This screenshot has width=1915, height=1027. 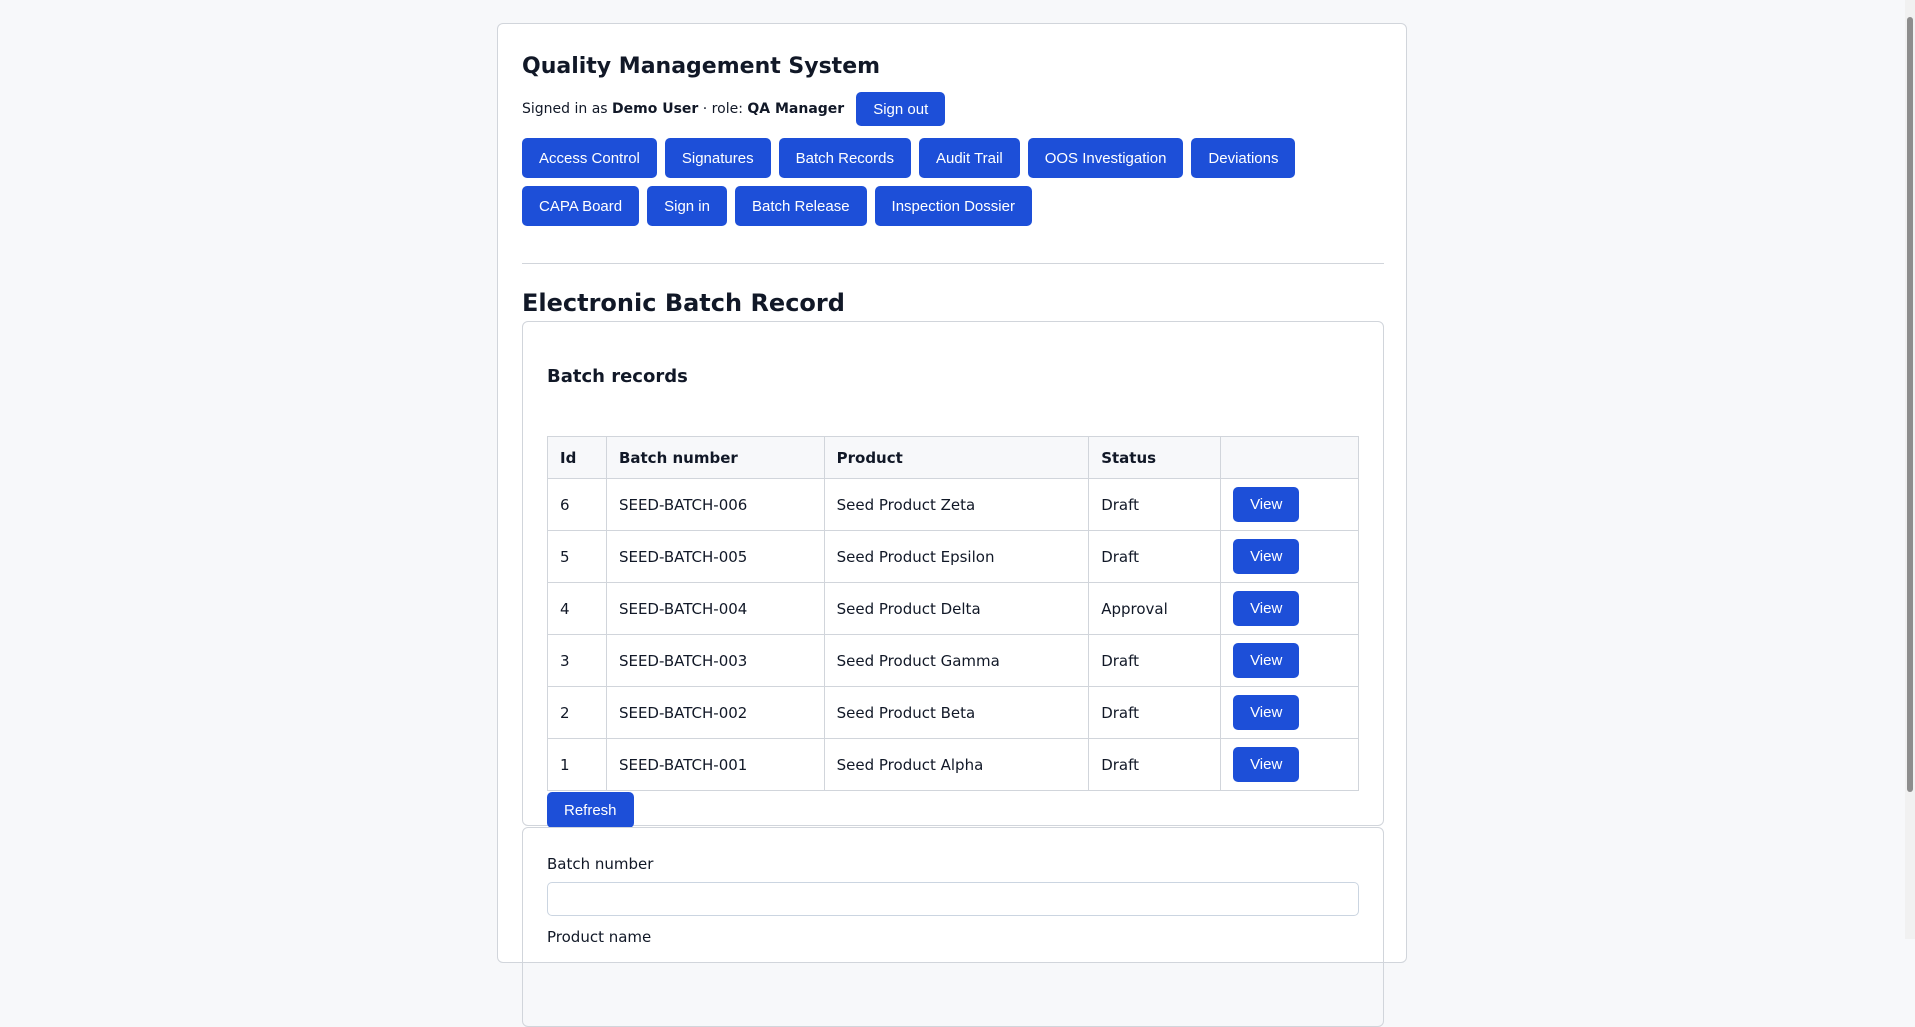 I want to click on batch-number-input, so click(x=953, y=899).